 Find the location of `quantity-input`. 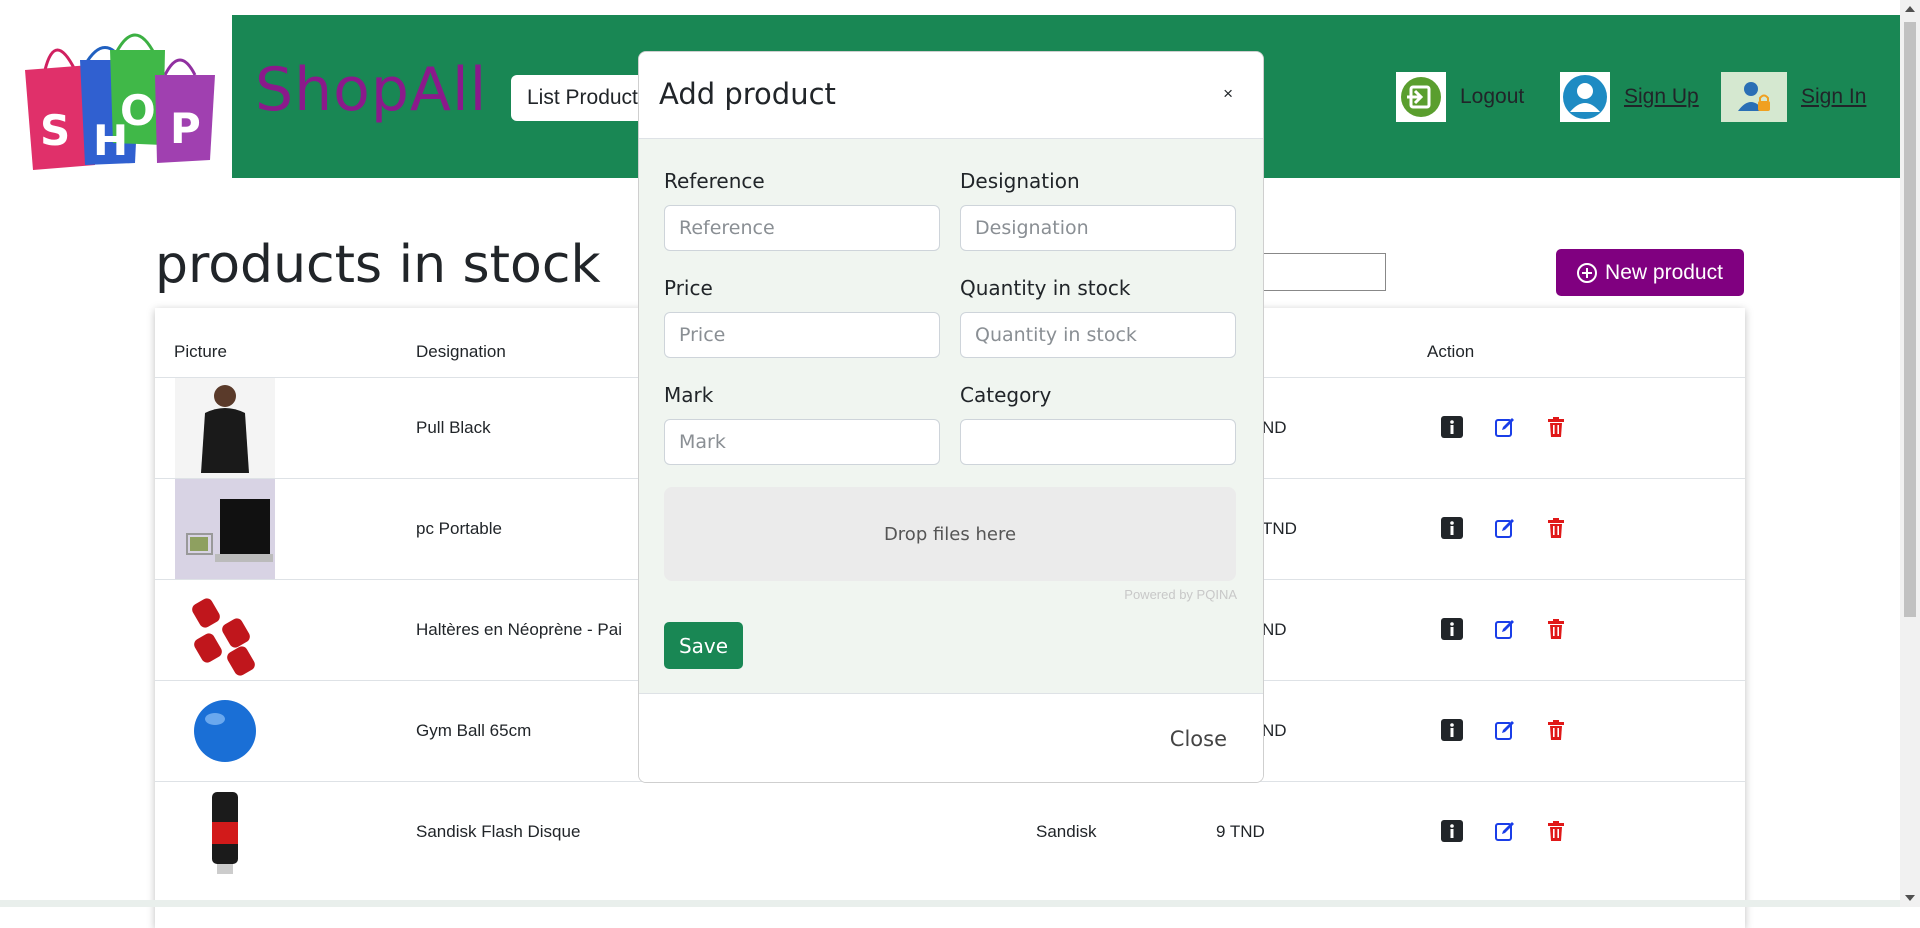

quantity-input is located at coordinates (1098, 335).